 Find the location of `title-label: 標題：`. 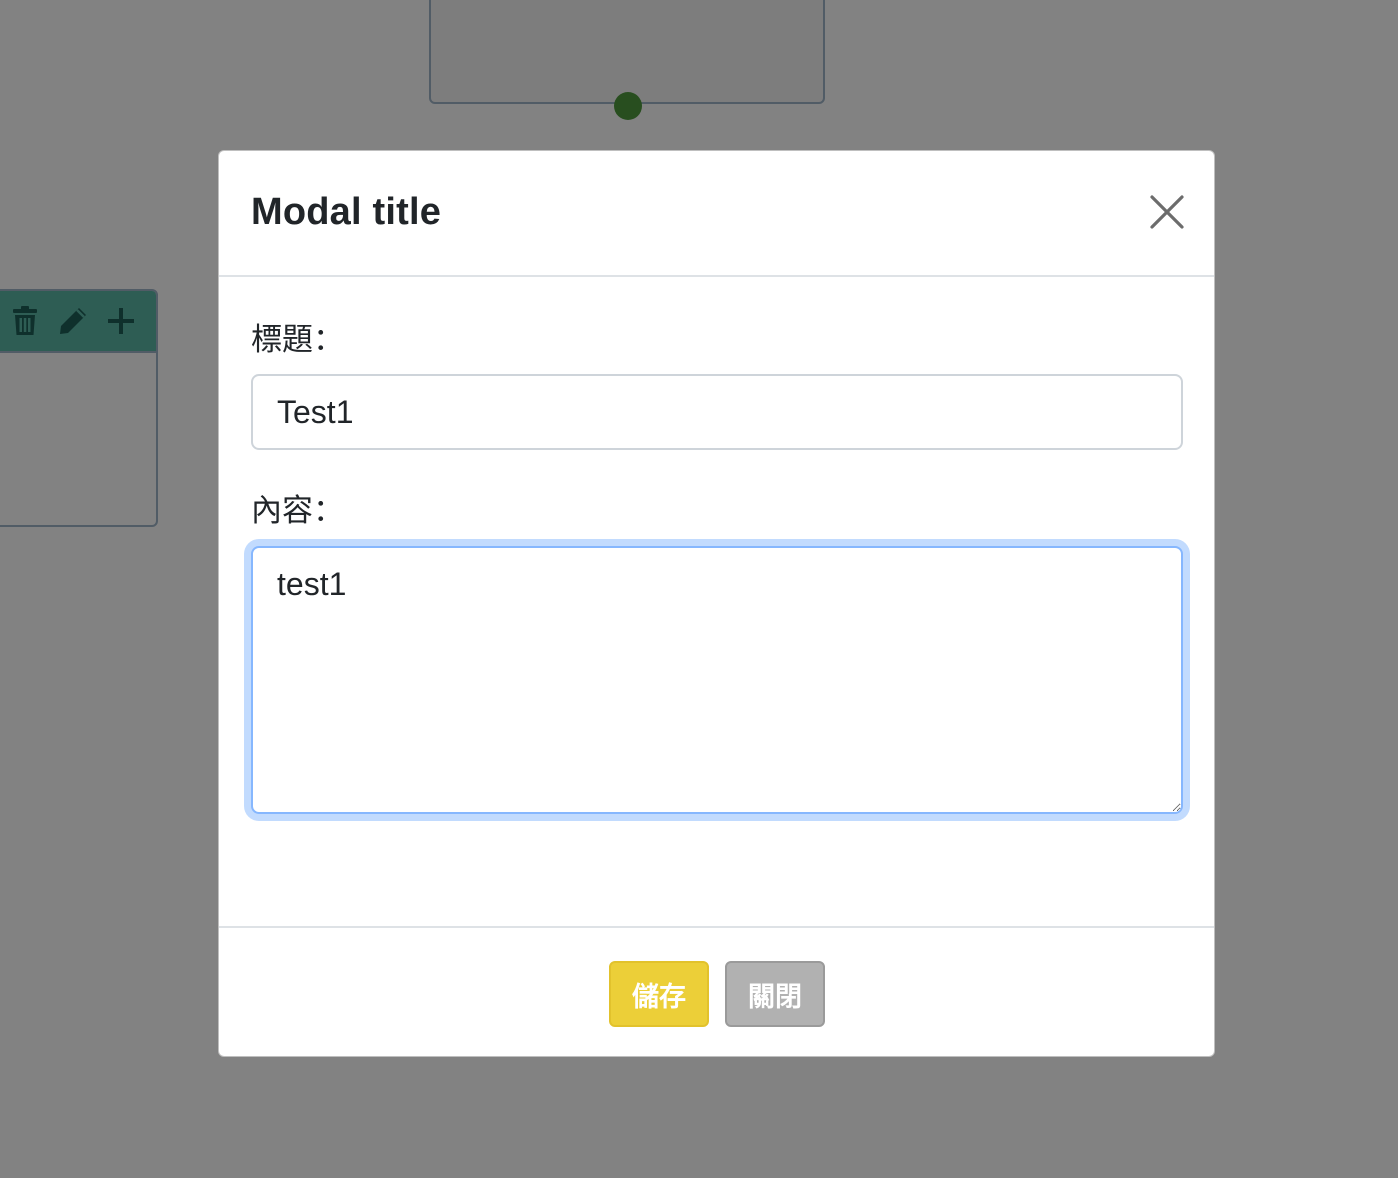

title-label: 標題： is located at coordinates (297, 339).